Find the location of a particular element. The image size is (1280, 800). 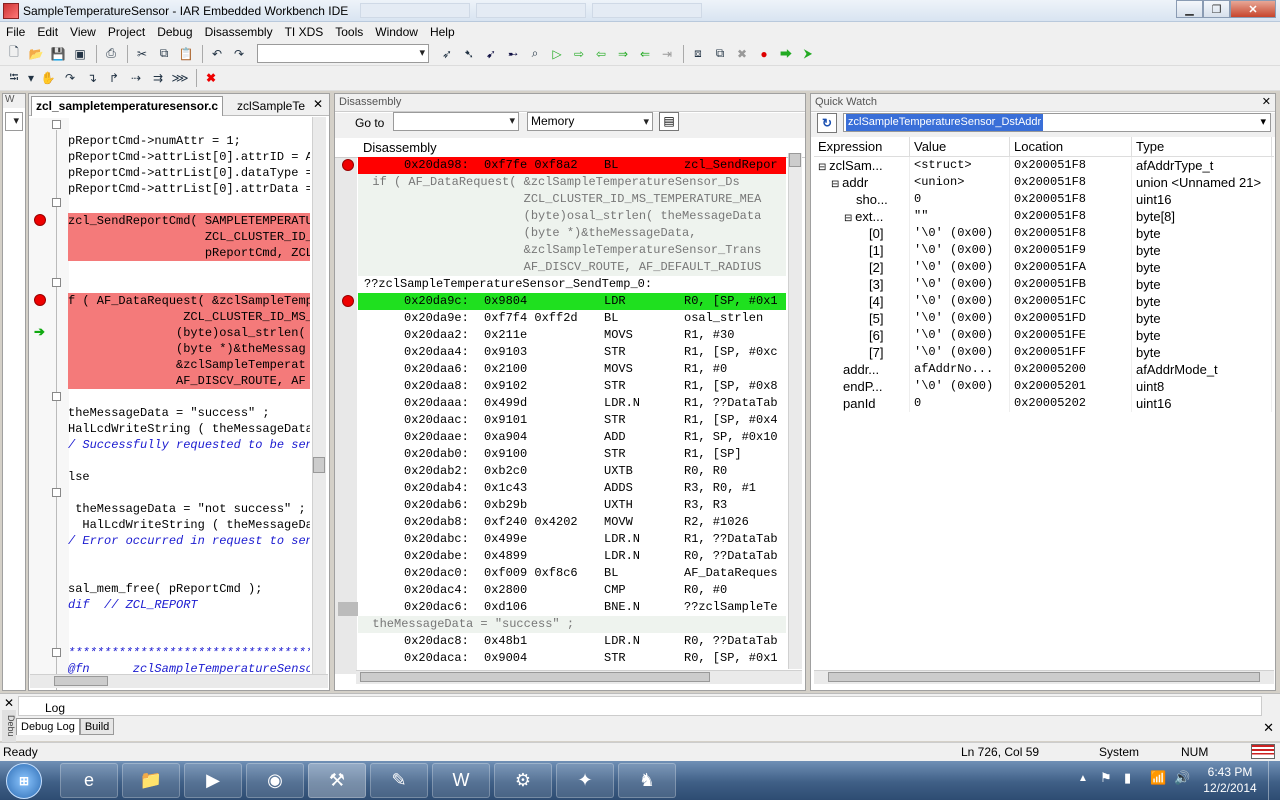

make-icon: ⧉ is located at coordinates (720, 54).